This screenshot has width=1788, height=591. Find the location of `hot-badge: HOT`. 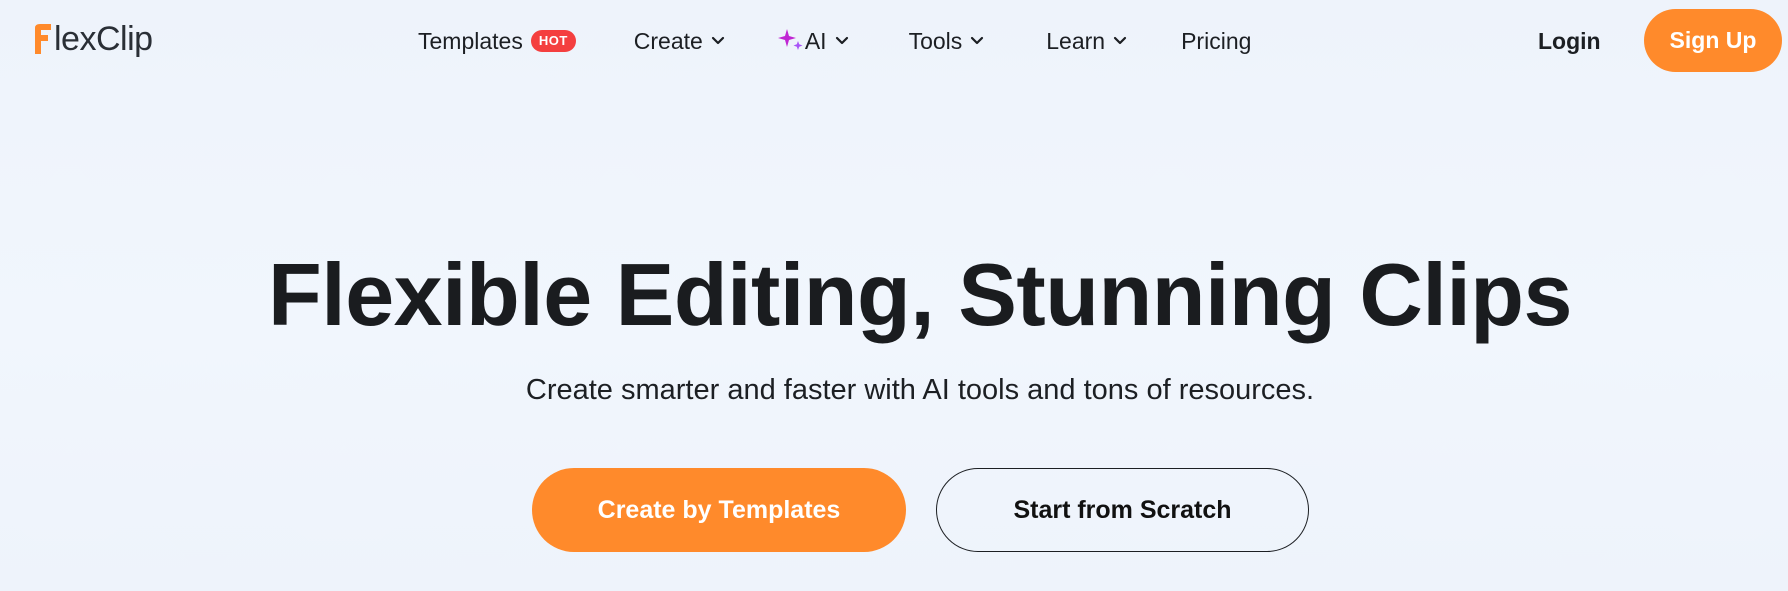

hot-badge: HOT is located at coordinates (553, 41).